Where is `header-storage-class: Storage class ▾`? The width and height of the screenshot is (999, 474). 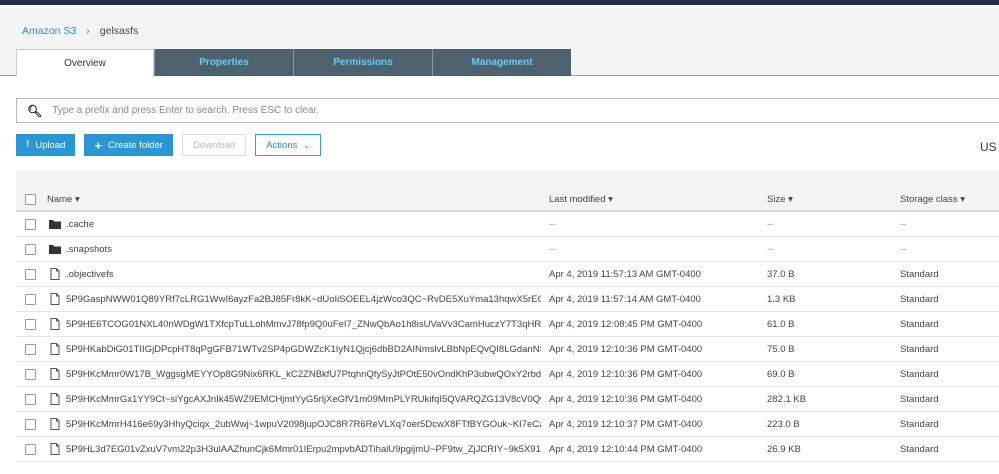 header-storage-class: Storage class ▾ is located at coordinates (932, 199).